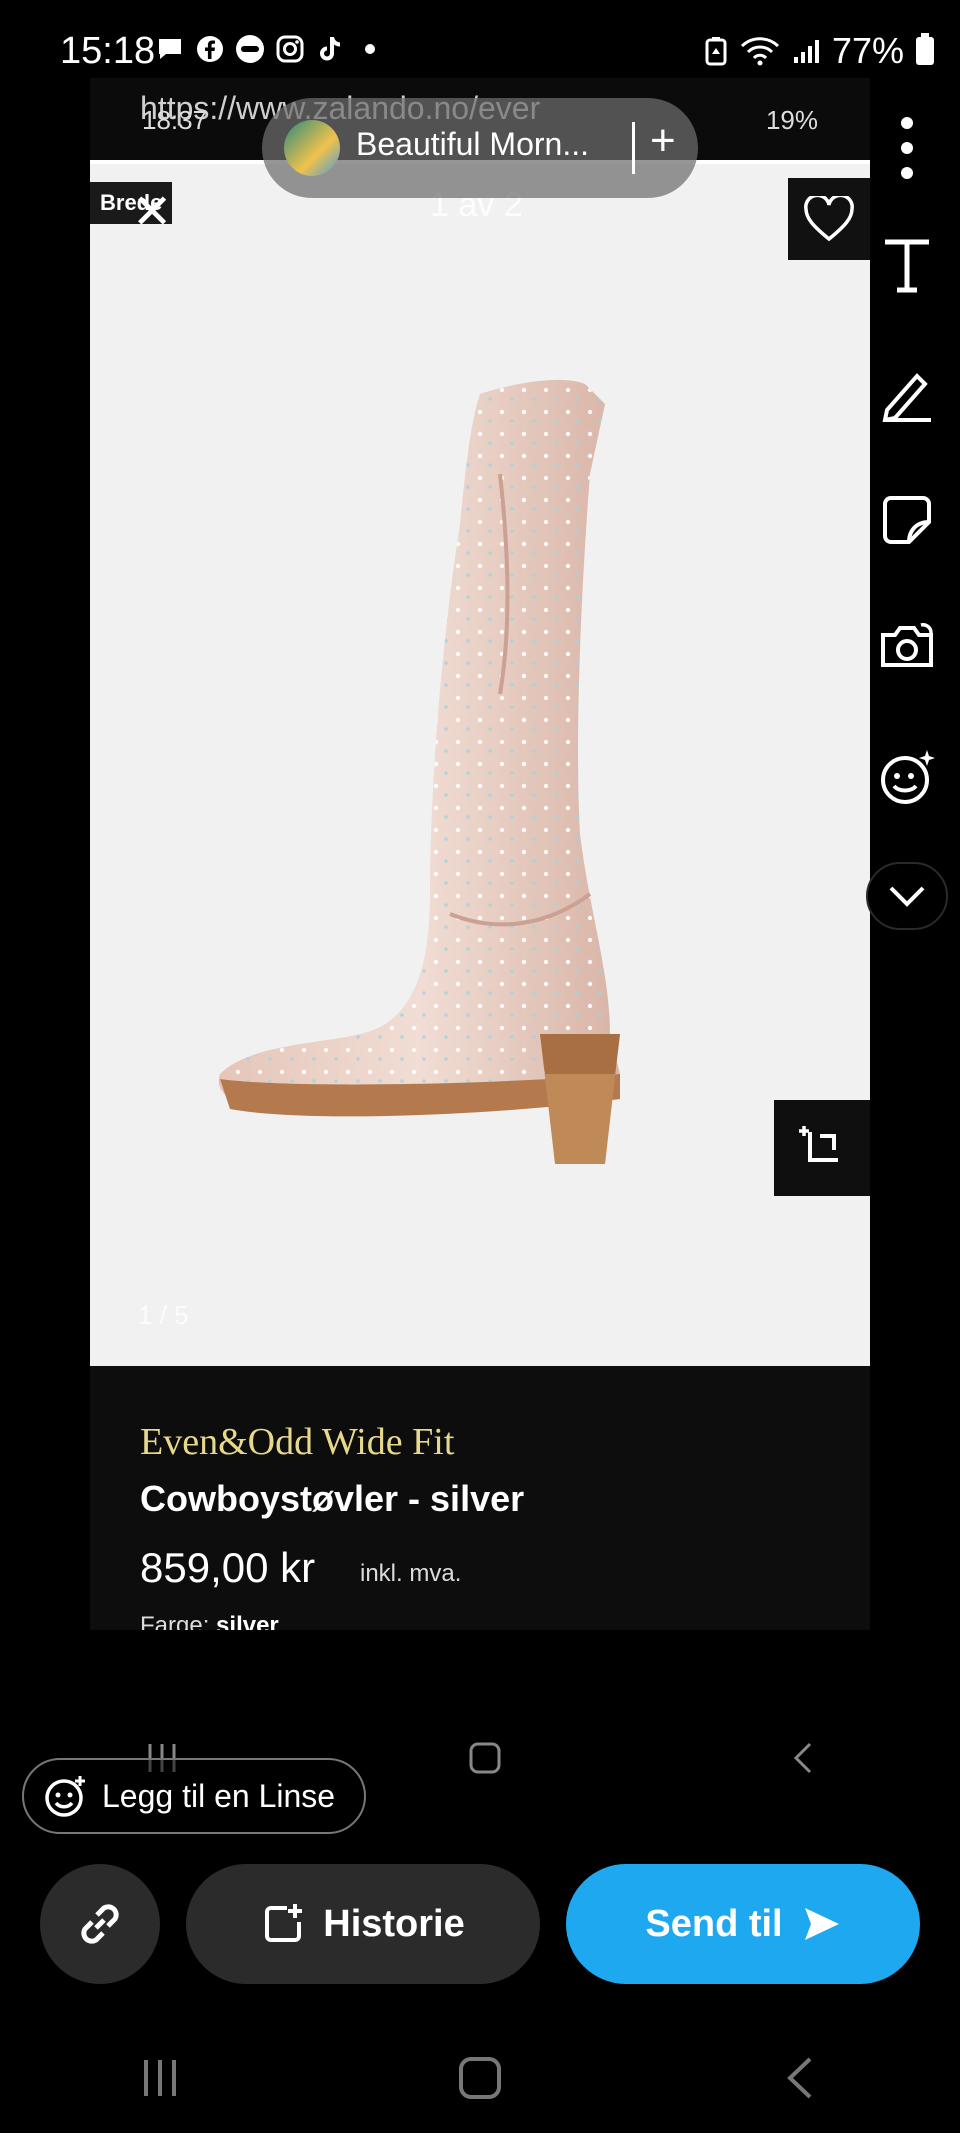 The height and width of the screenshot is (2133, 960). Describe the element at coordinates (806, 51) in the screenshot. I see `signal-icon` at that location.